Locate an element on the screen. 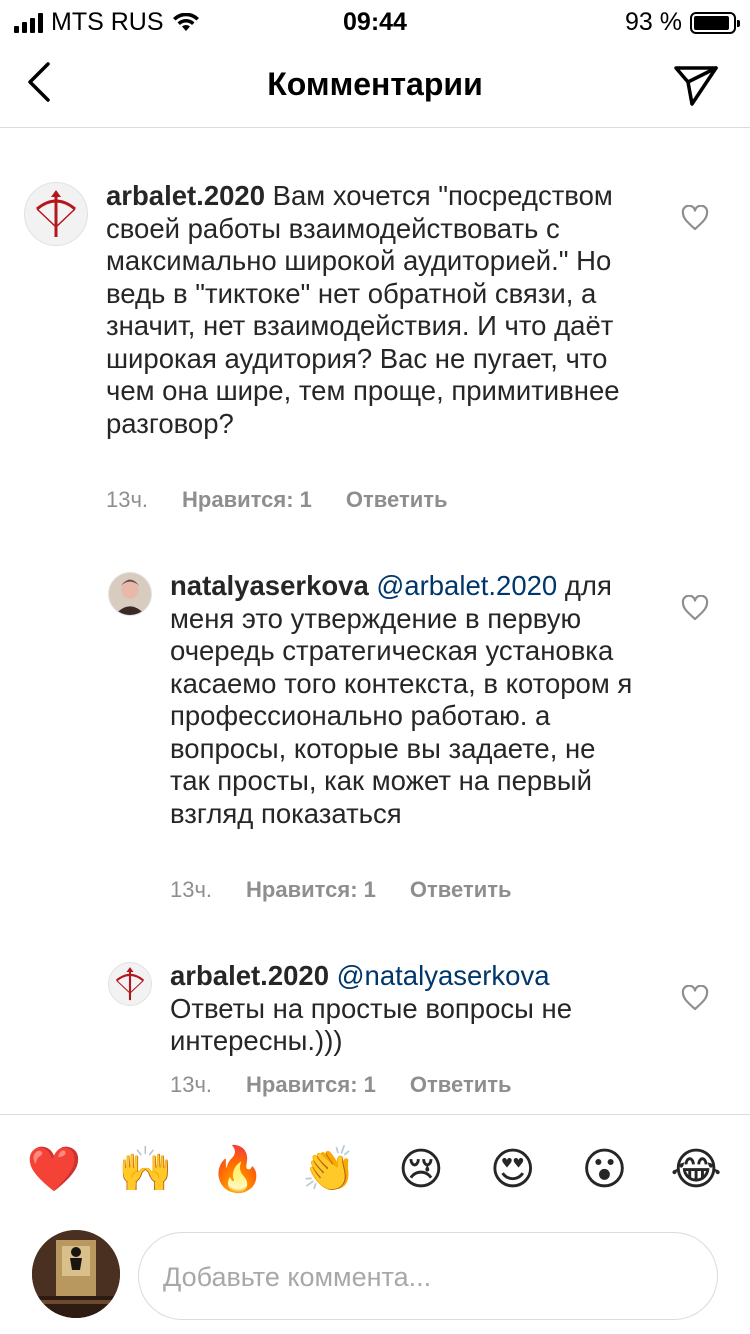 The image size is (750, 1334). emoji-heart: ❤️ is located at coordinates (54, 1170).